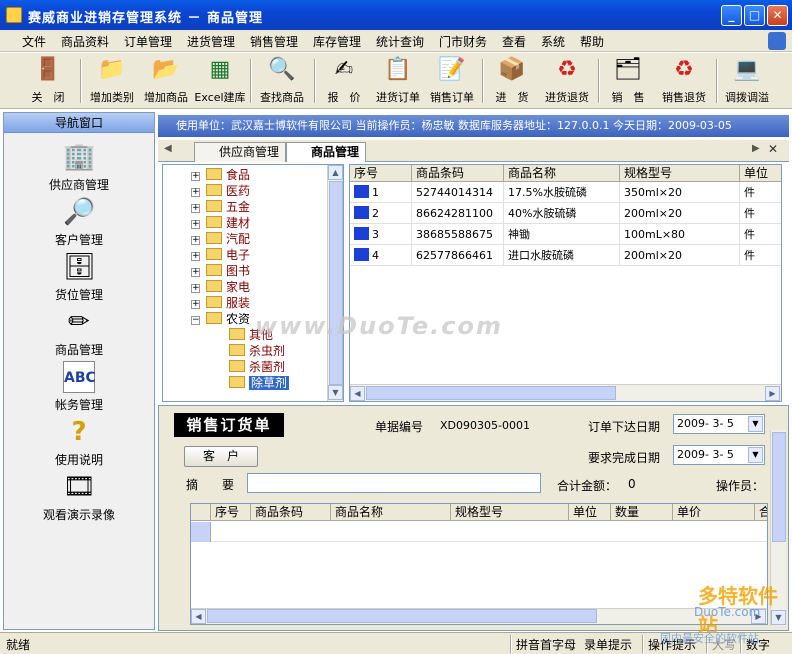 This screenshot has width=792, height=654. Describe the element at coordinates (79, 497) in the screenshot. I see `nav-item-video: 🎞 观看演示录像` at that location.